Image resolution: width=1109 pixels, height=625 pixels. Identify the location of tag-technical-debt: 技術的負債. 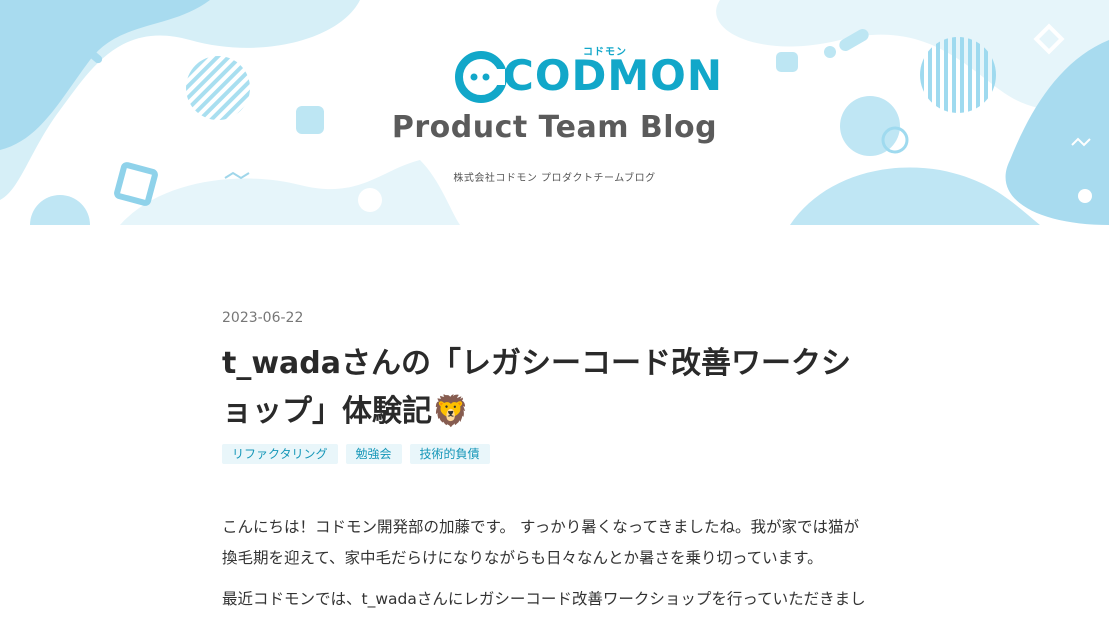
(449, 454).